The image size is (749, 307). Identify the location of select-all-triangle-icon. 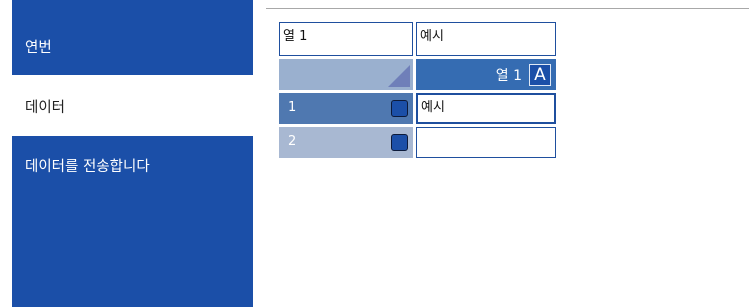
(399, 76).